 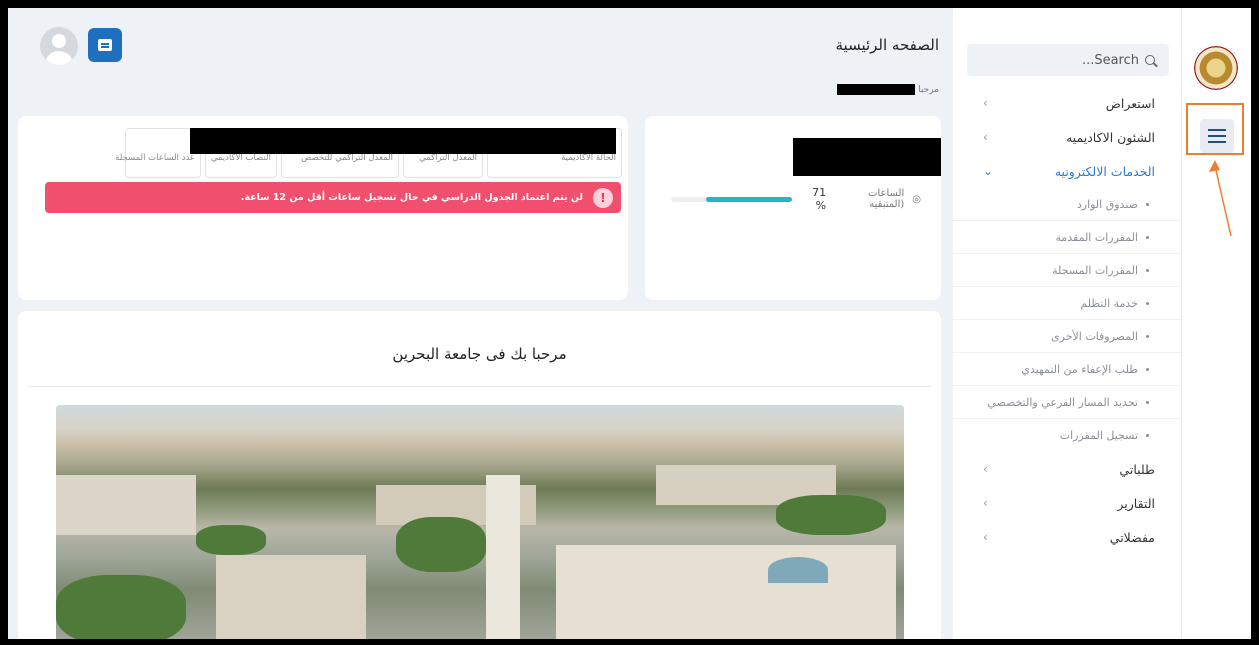 I want to click on sidebar-item-browse: استعراض ›, so click(x=1067, y=103).